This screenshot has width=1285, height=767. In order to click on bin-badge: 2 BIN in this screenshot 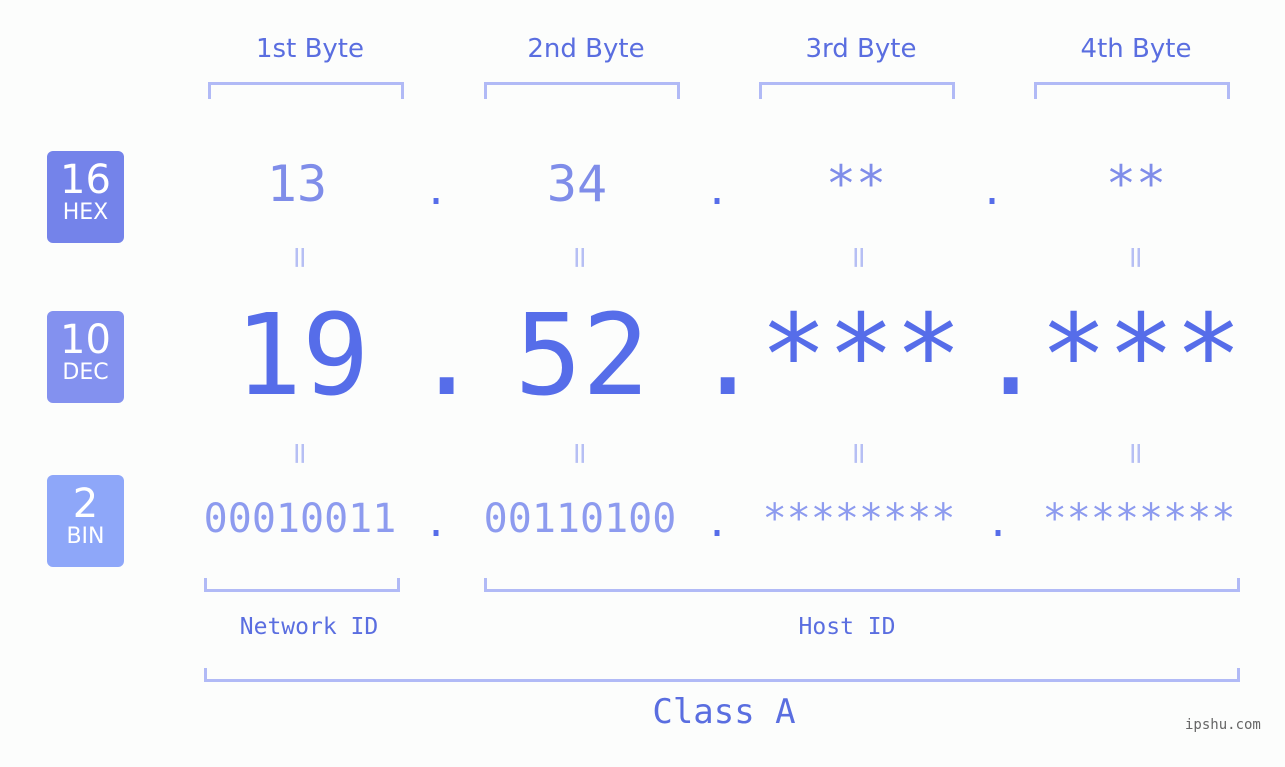, I will do `click(85, 521)`.